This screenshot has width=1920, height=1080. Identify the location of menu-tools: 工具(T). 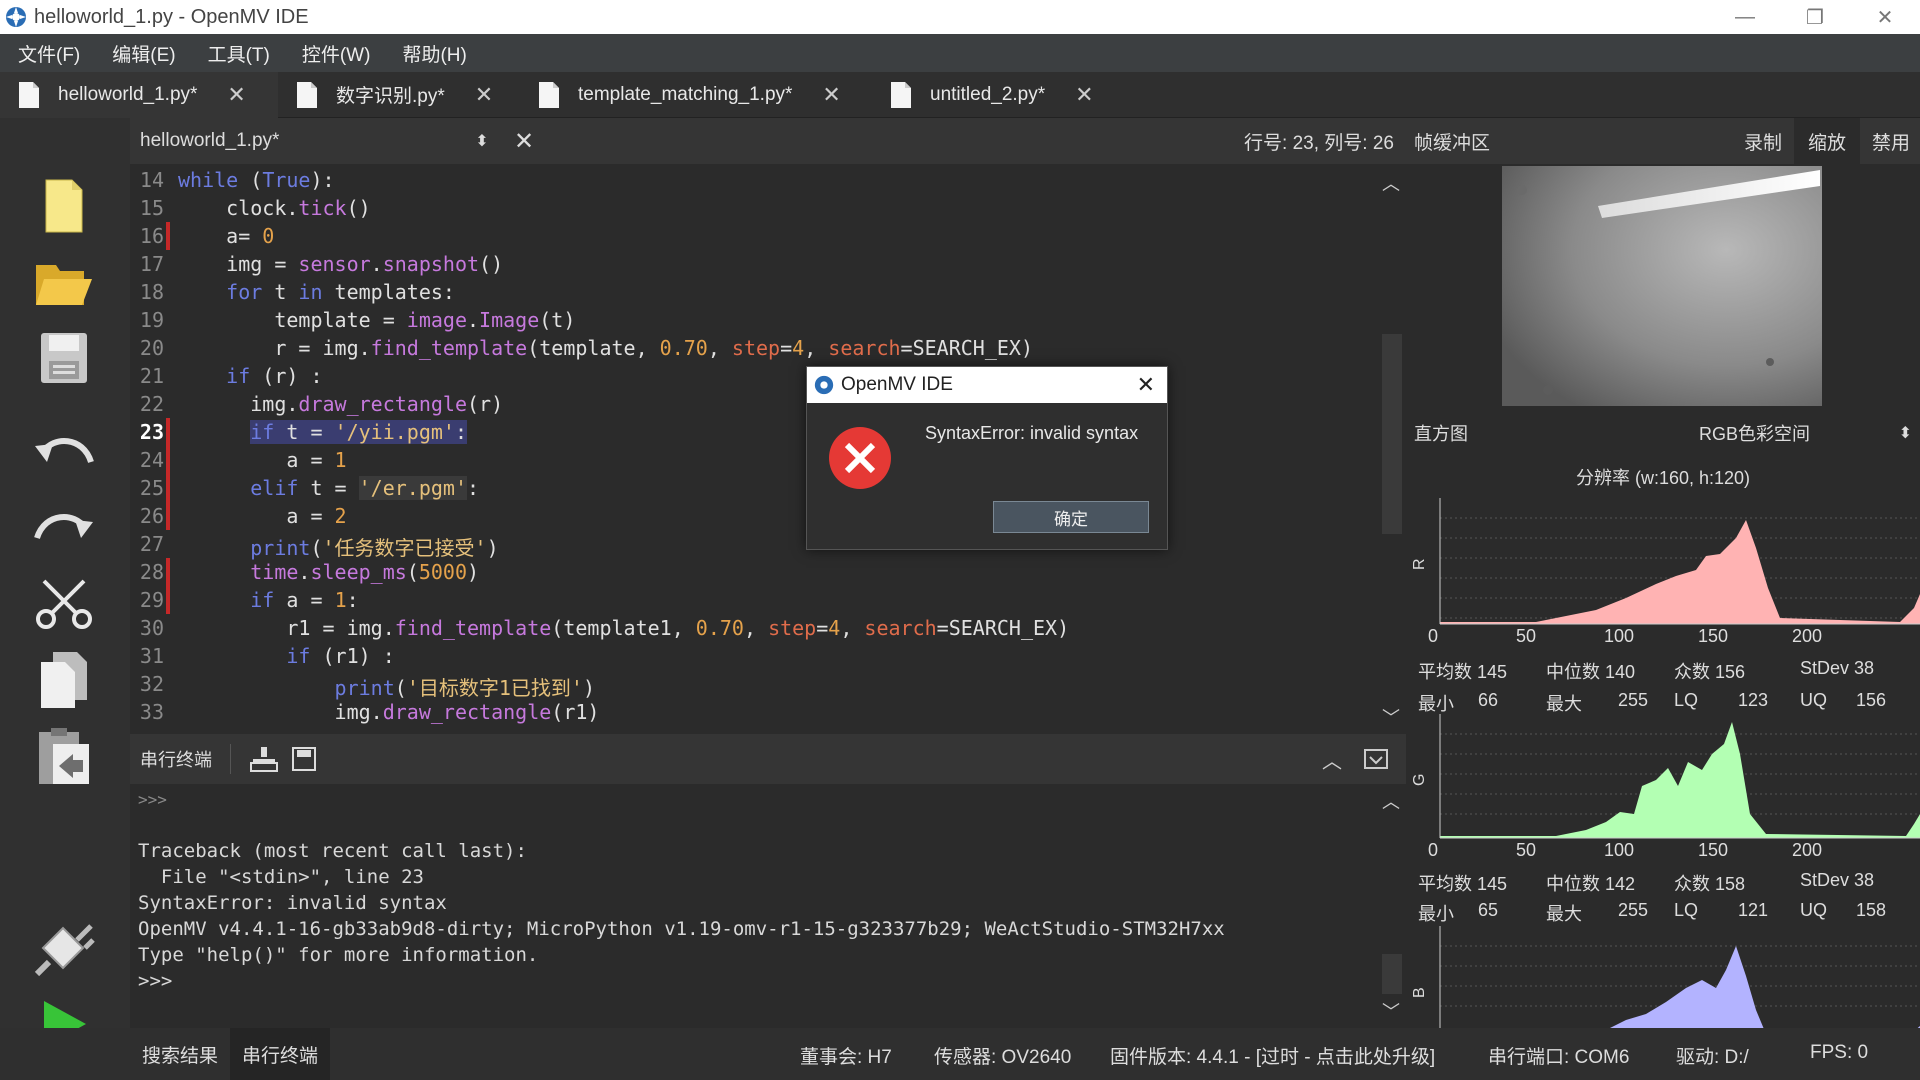
(237, 53).